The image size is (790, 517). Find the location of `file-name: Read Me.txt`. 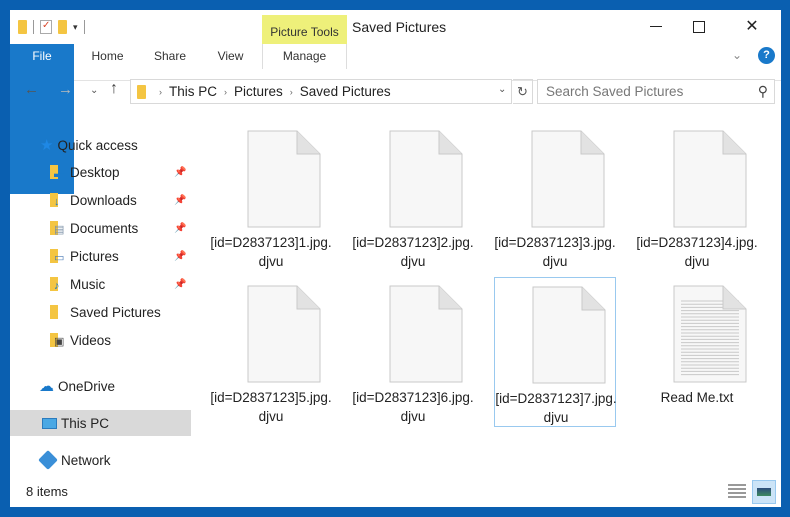

file-name: Read Me.txt is located at coordinates (697, 397).